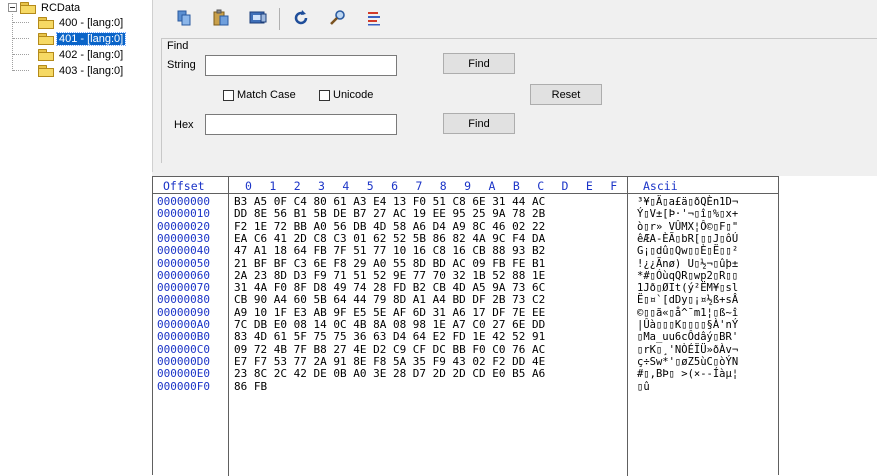 This screenshot has width=877, height=476. Describe the element at coordinates (688, 226) in the screenshot. I see `row-ascii: ò▯r» VÛMX¦Ô©▯F▯"` at that location.